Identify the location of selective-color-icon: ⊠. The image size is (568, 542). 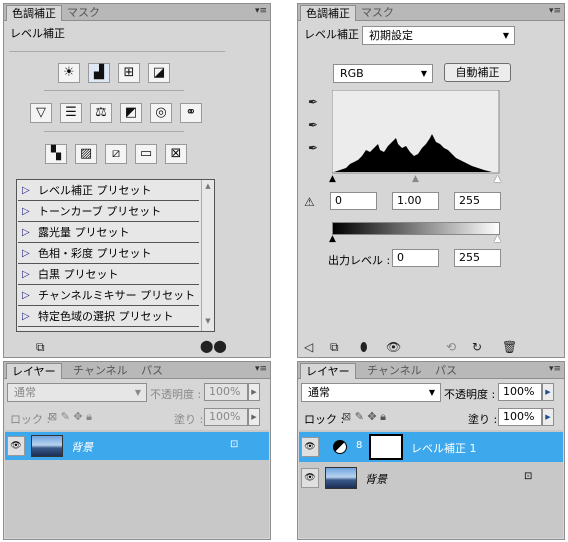
(176, 154).